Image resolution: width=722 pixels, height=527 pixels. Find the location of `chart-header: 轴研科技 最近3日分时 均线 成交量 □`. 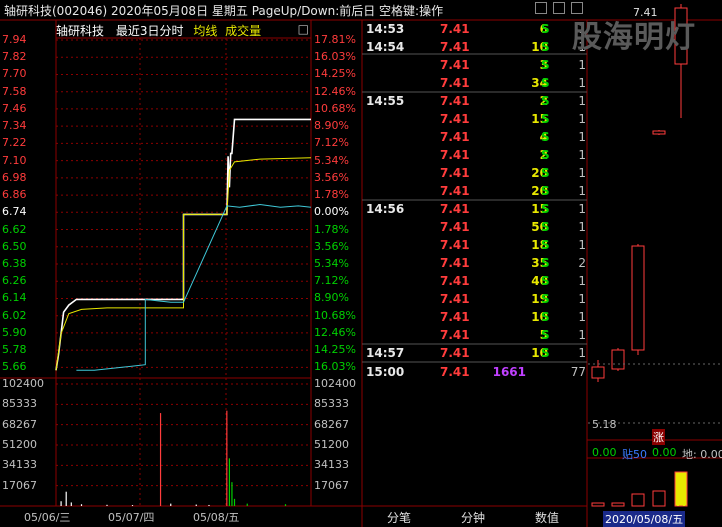

chart-header: 轴研科技 最近3日分时 均线 成交量 □ is located at coordinates (183, 30).